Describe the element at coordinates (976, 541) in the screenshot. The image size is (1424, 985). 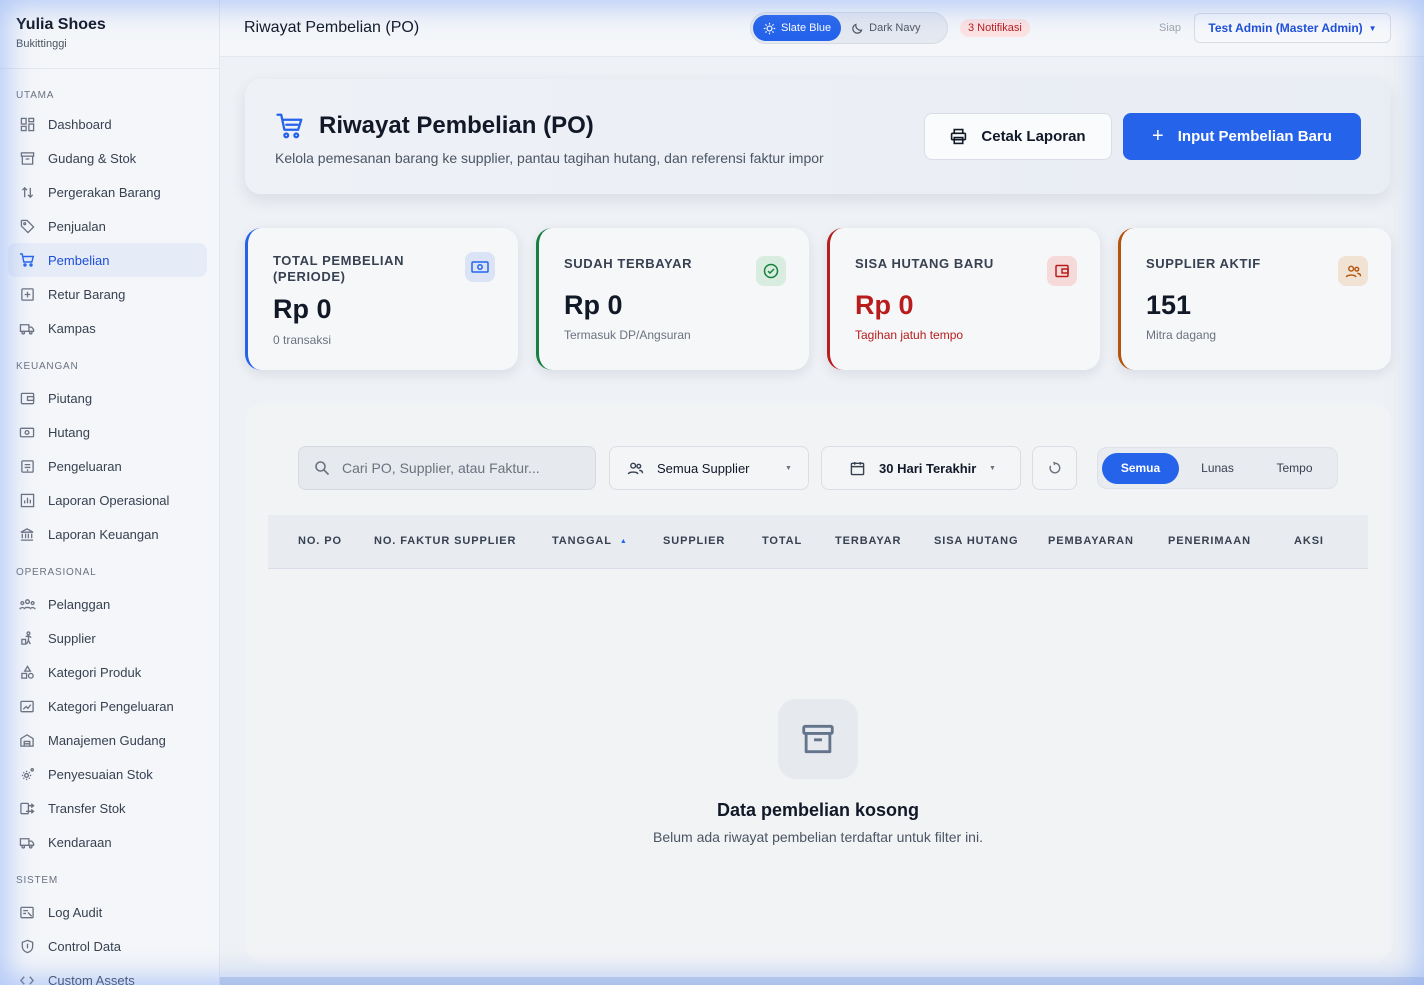
I see `column-sisa-hutang: SISA HUTANG` at that location.